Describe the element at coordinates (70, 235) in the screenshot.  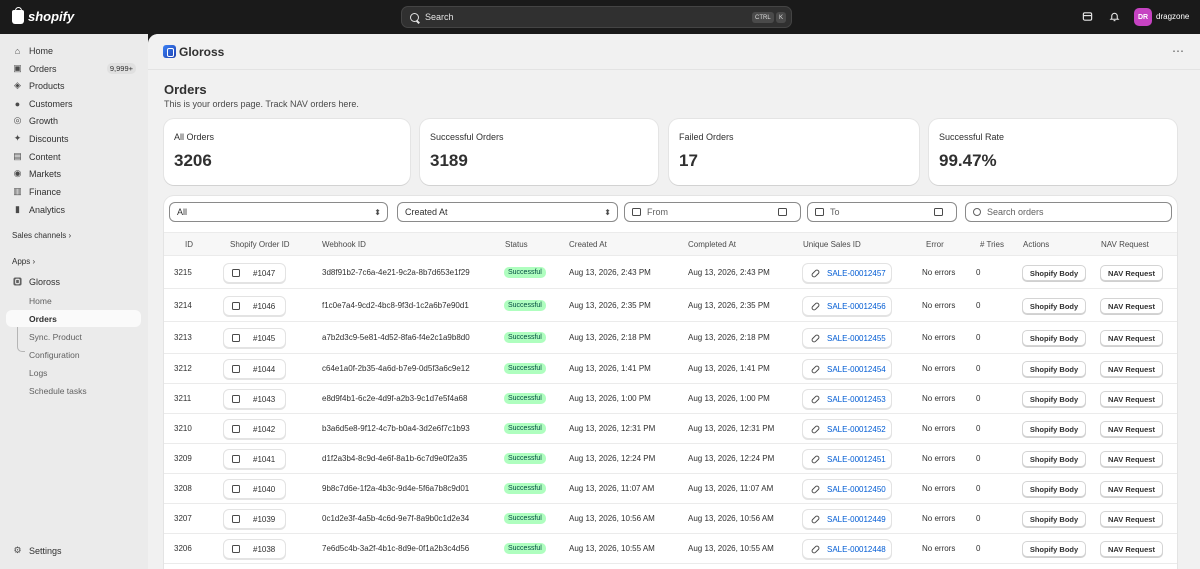
I see `chevron-right-icon: ›` at that location.